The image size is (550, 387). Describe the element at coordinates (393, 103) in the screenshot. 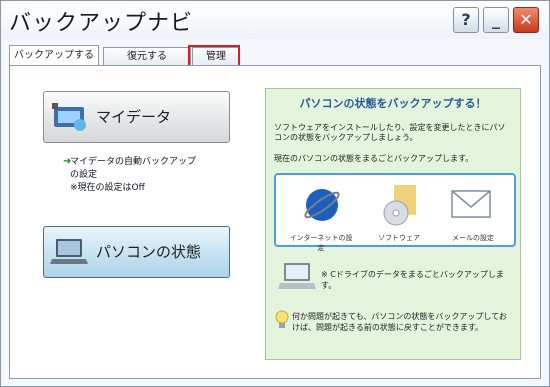

I see `info-heading: パソコンの状態をバックアップする！` at that location.